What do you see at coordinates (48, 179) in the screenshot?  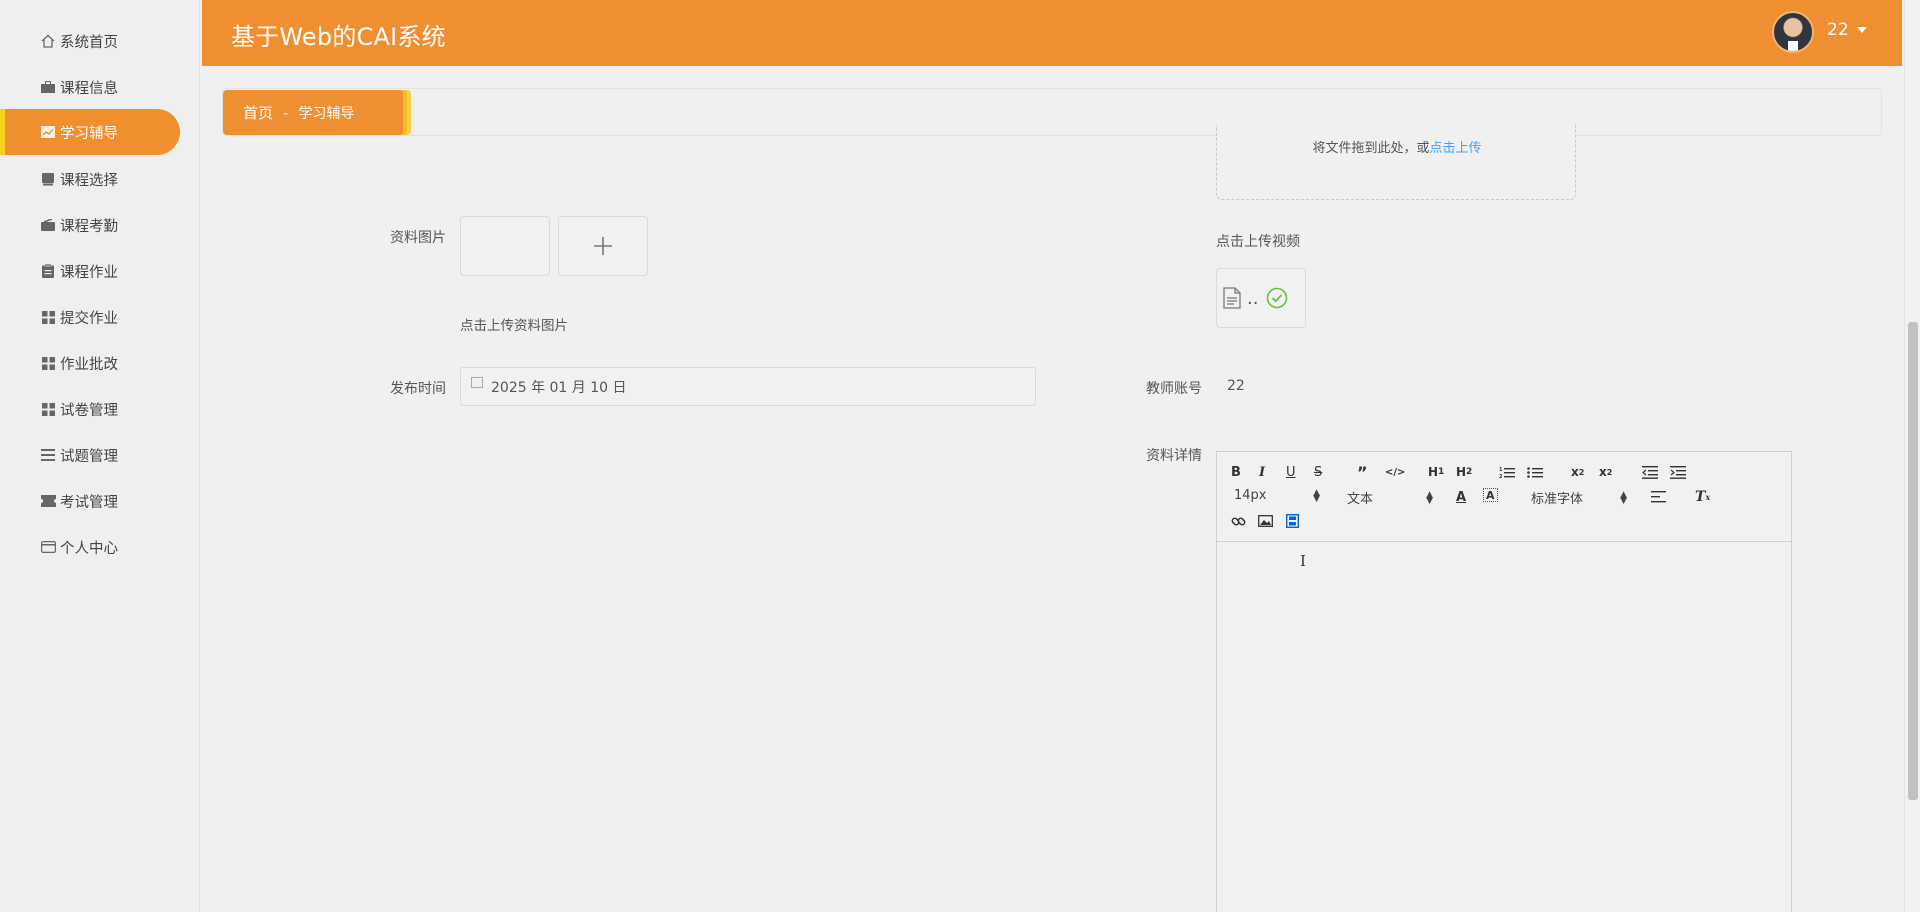 I see `book-icon` at bounding box center [48, 179].